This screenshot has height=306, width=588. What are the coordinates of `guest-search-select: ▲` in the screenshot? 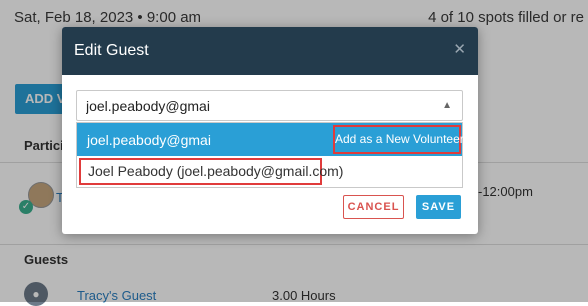 It's located at (269, 105).